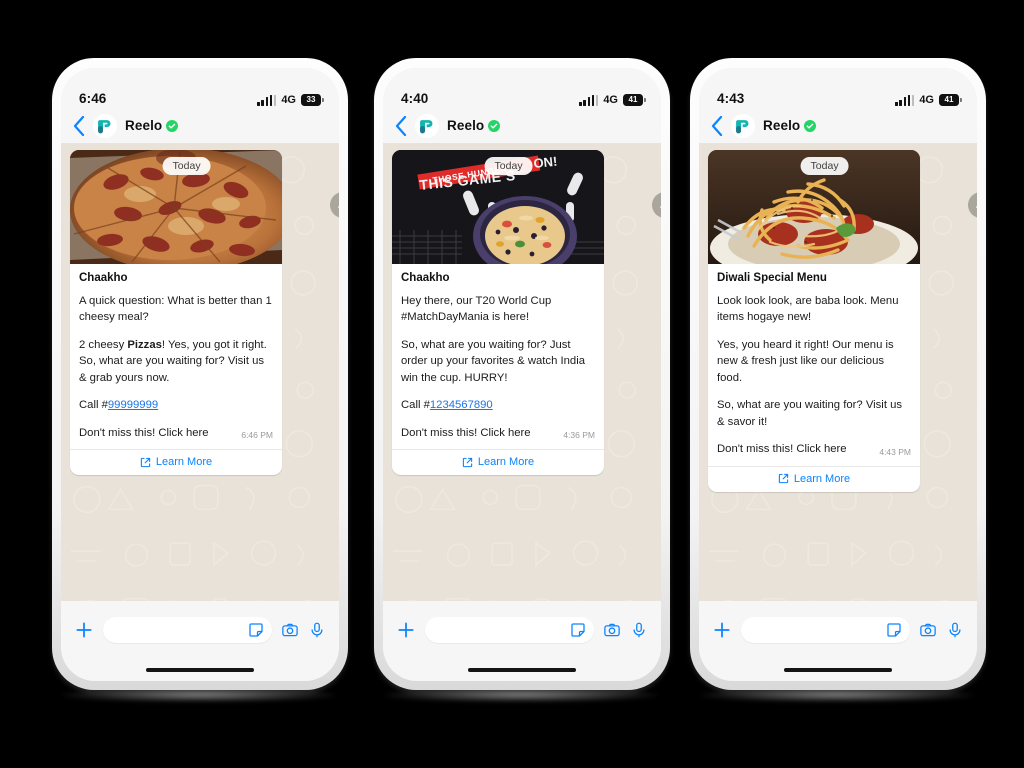  I want to click on phone-number-link: 1234567890, so click(461, 405).